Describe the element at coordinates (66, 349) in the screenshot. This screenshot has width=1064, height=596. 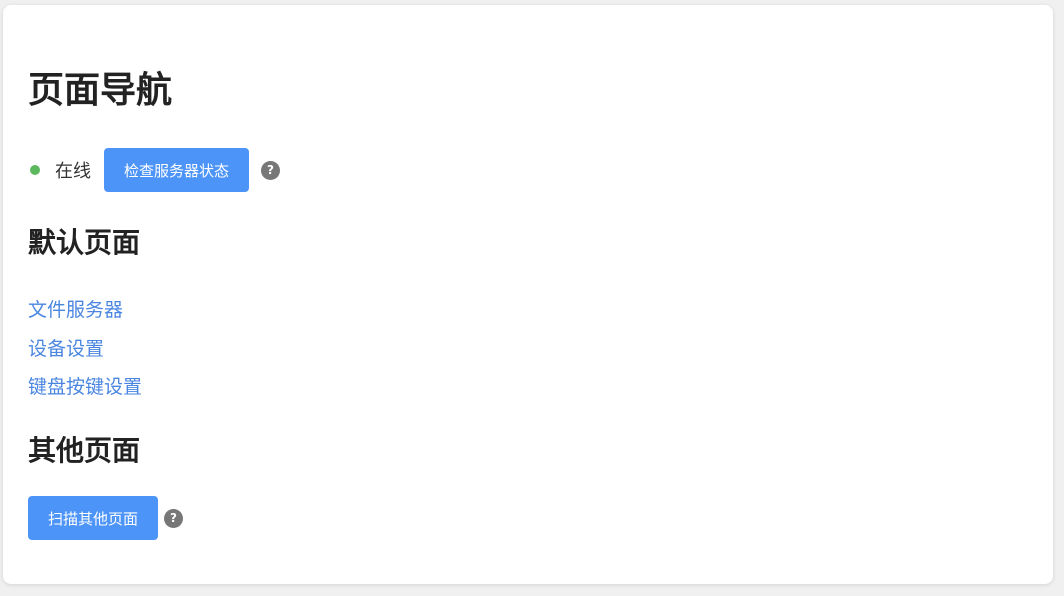
I see `link-device-settings: 设备设置` at that location.